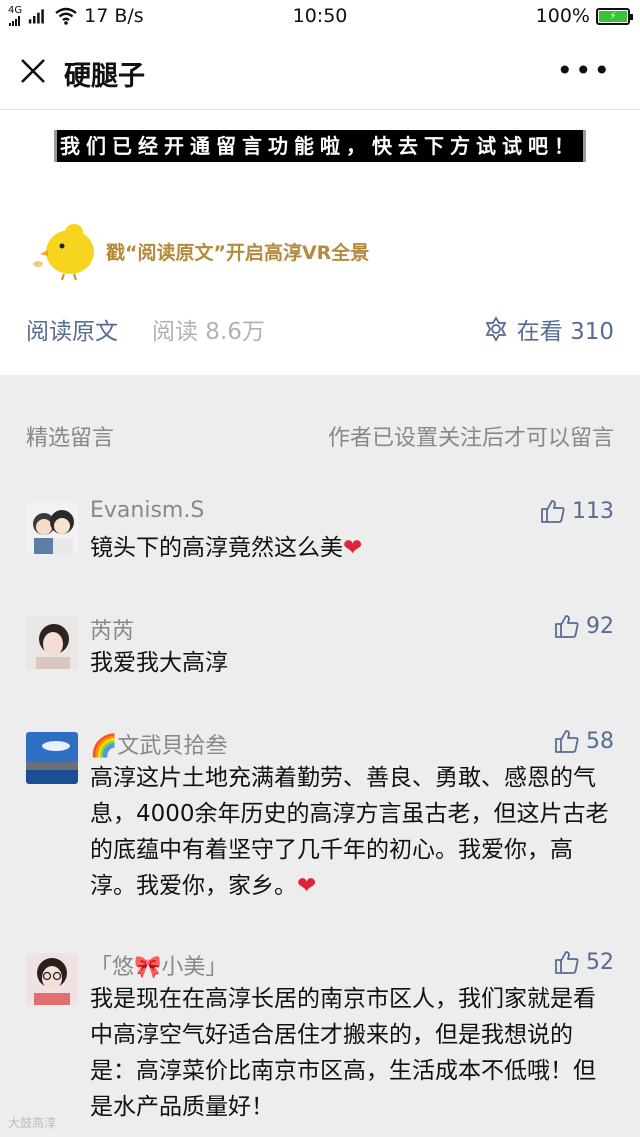  I want to click on comment-text: 镜头下的高淳竟然这么美❤, so click(352, 548).